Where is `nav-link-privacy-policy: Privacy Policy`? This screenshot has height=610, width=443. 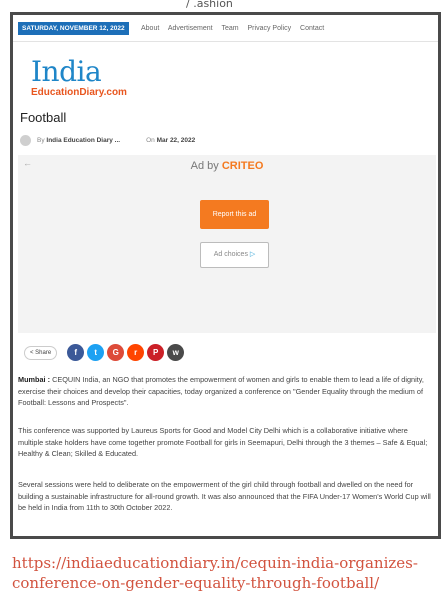 nav-link-privacy-policy: Privacy Policy is located at coordinates (270, 28).